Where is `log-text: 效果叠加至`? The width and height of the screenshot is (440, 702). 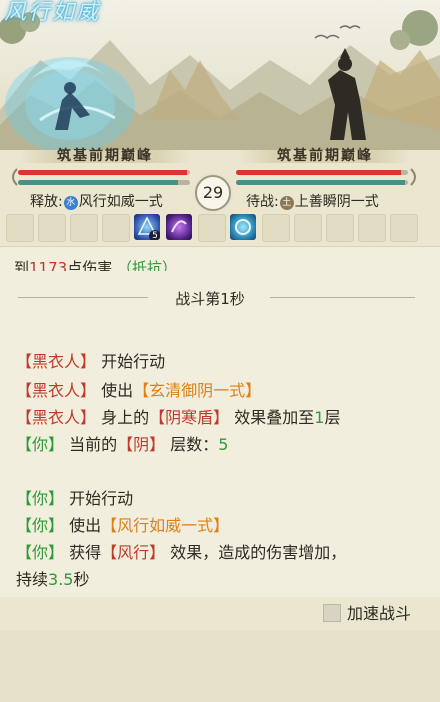
log-text: 效果叠加至 is located at coordinates (274, 417).